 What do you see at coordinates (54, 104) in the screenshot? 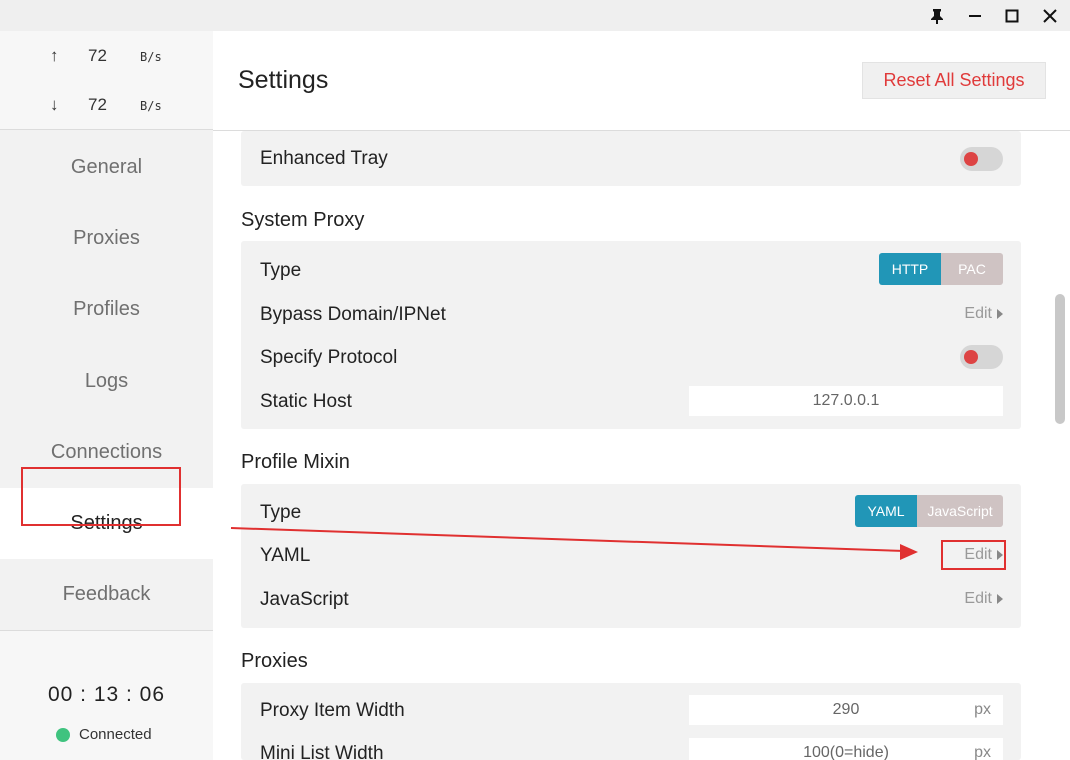
I see `download-arrow-icon: ↓` at bounding box center [54, 104].